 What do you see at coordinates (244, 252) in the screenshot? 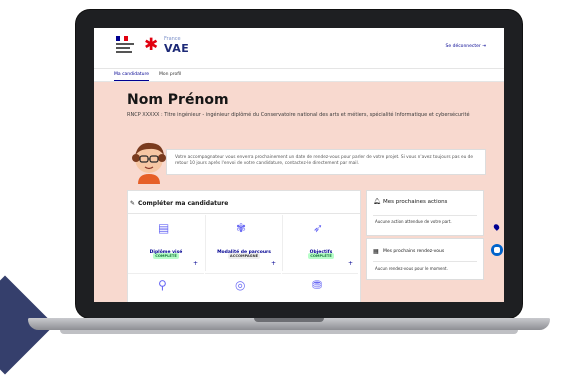
I see `tile-label: Modalité de parcours` at bounding box center [244, 252].